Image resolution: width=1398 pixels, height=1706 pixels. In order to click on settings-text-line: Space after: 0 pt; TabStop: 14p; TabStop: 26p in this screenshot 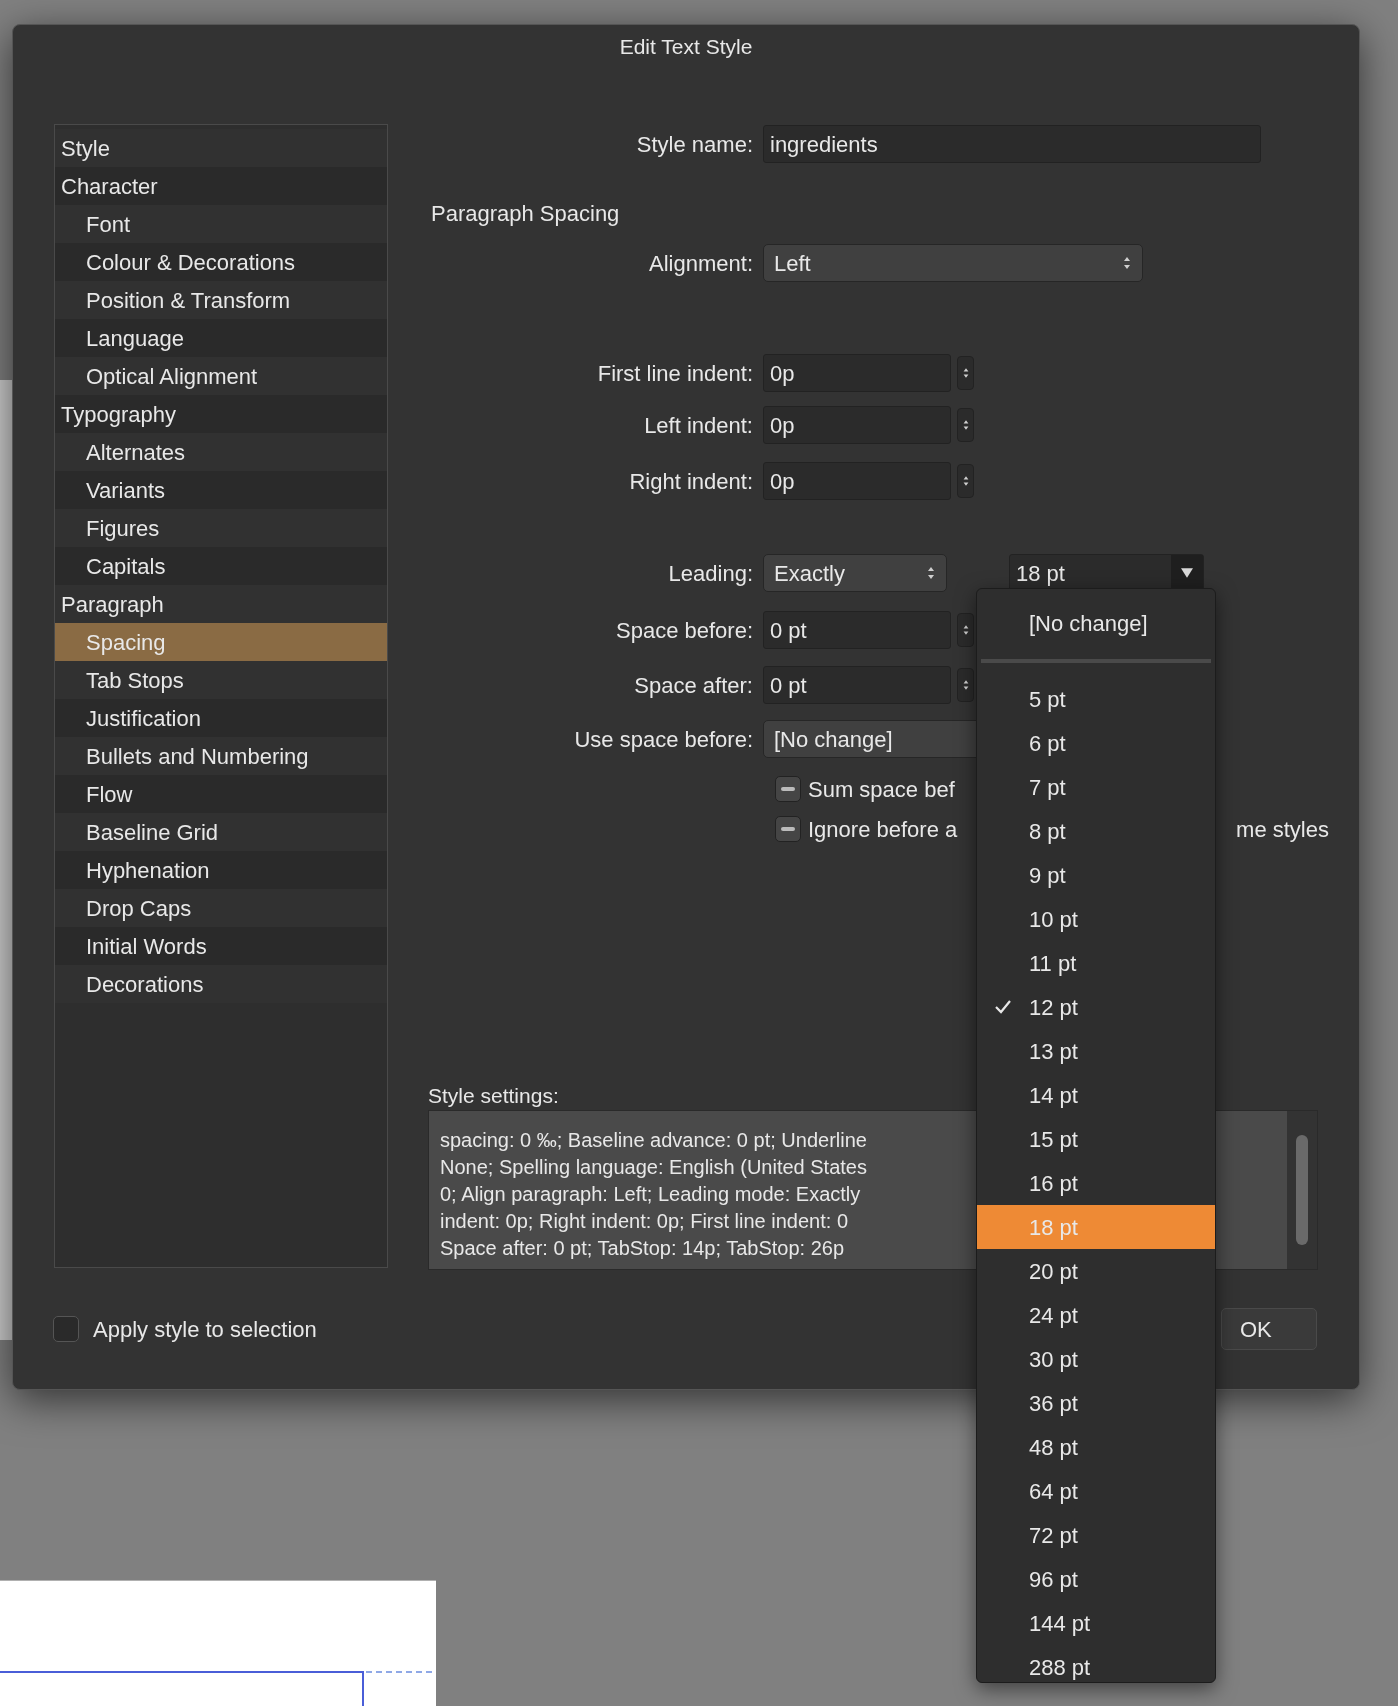, I will do `click(642, 1248)`.